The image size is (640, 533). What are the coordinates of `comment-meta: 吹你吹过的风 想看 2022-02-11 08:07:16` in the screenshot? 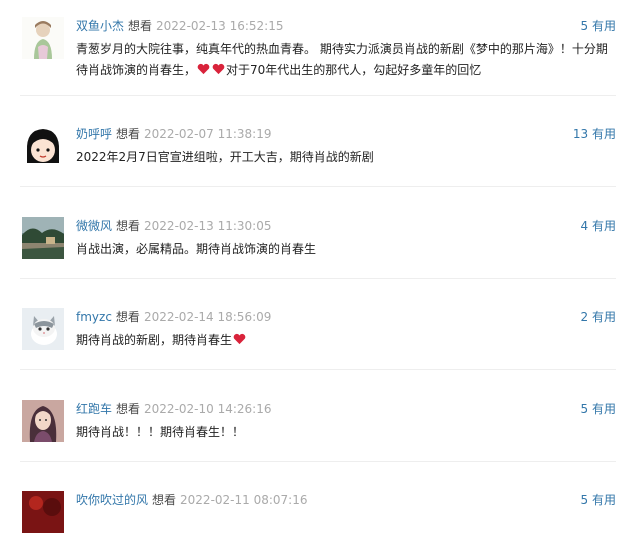 It's located at (191, 500).